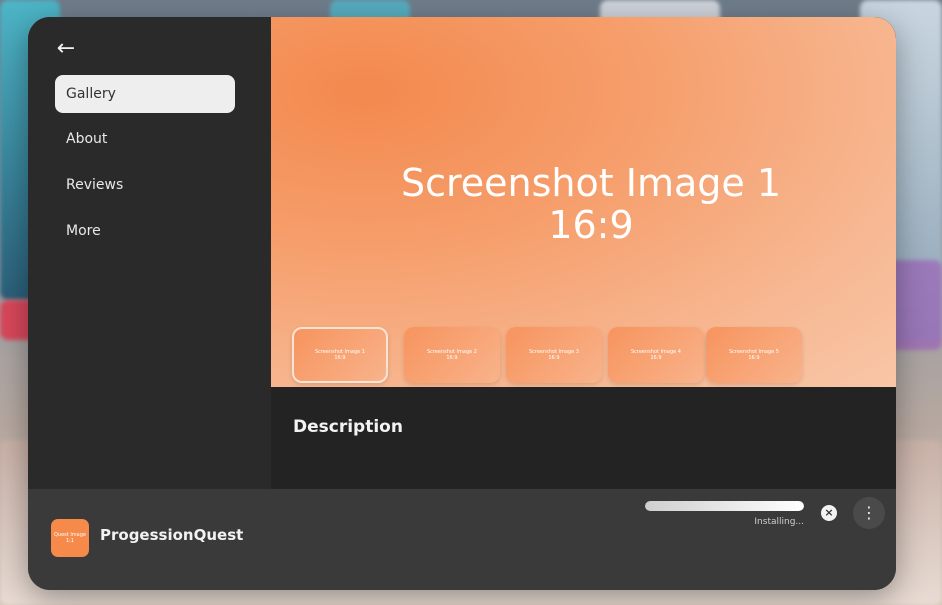 The image size is (942, 605). I want to click on hero-ratio: 16:9, so click(591, 225).